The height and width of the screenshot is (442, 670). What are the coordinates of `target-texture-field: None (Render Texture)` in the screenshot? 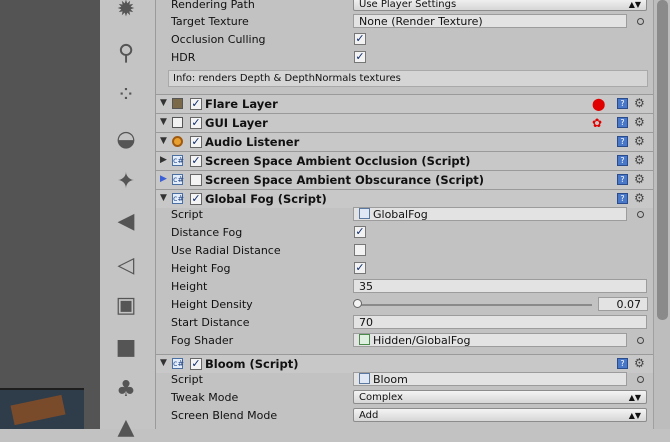 It's located at (490, 21).